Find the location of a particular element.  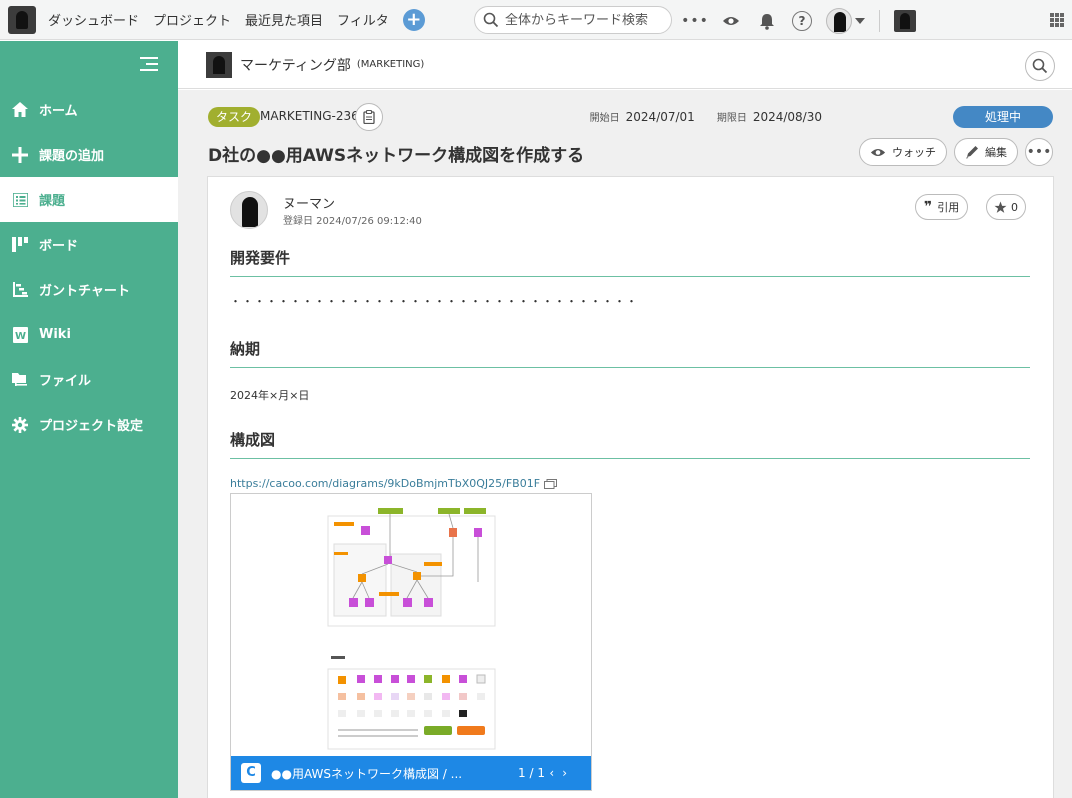

home-icon is located at coordinates (20, 110).